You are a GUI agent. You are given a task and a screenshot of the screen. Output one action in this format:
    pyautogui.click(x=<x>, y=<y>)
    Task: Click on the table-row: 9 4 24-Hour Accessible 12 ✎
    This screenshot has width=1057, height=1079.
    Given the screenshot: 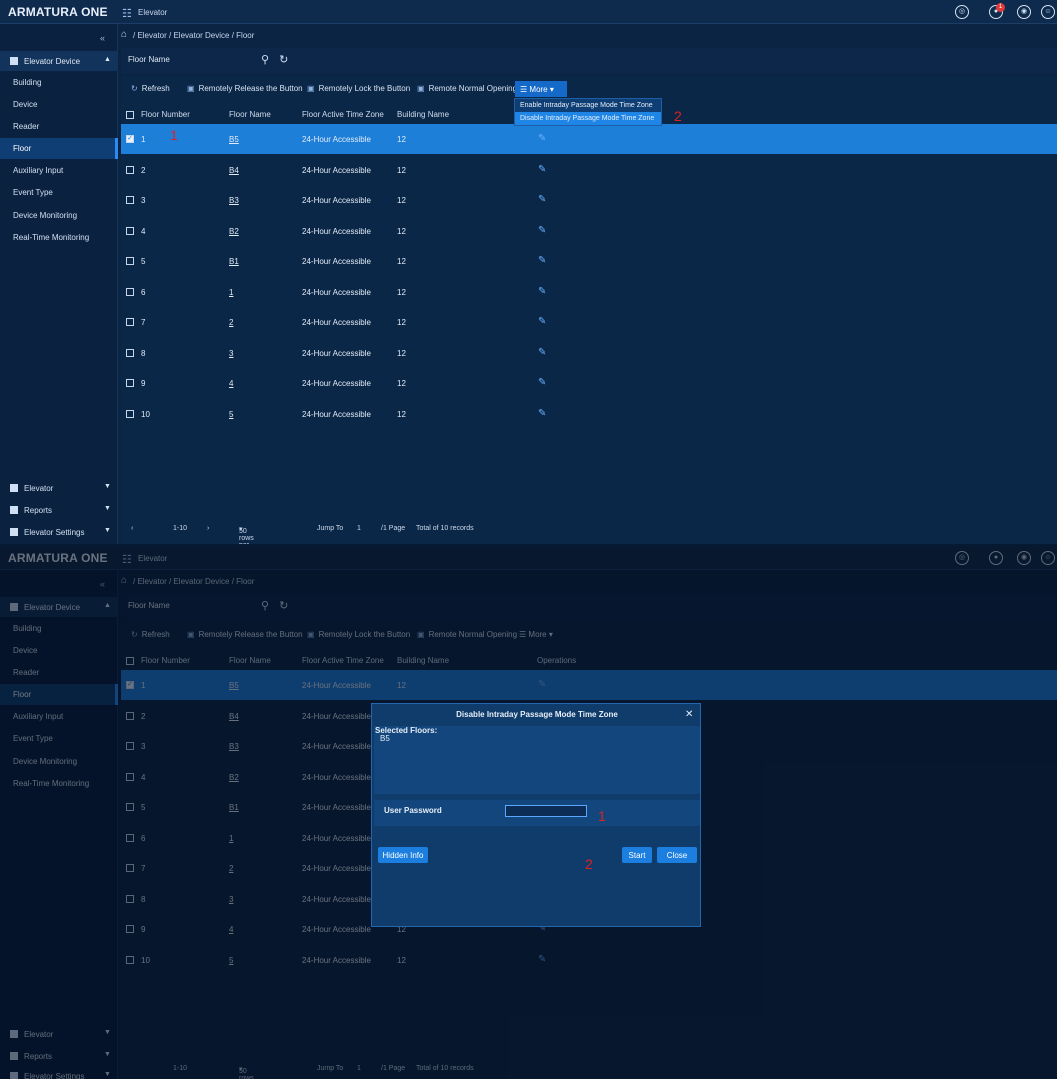 What is the action you would take?
    pyautogui.click(x=589, y=383)
    